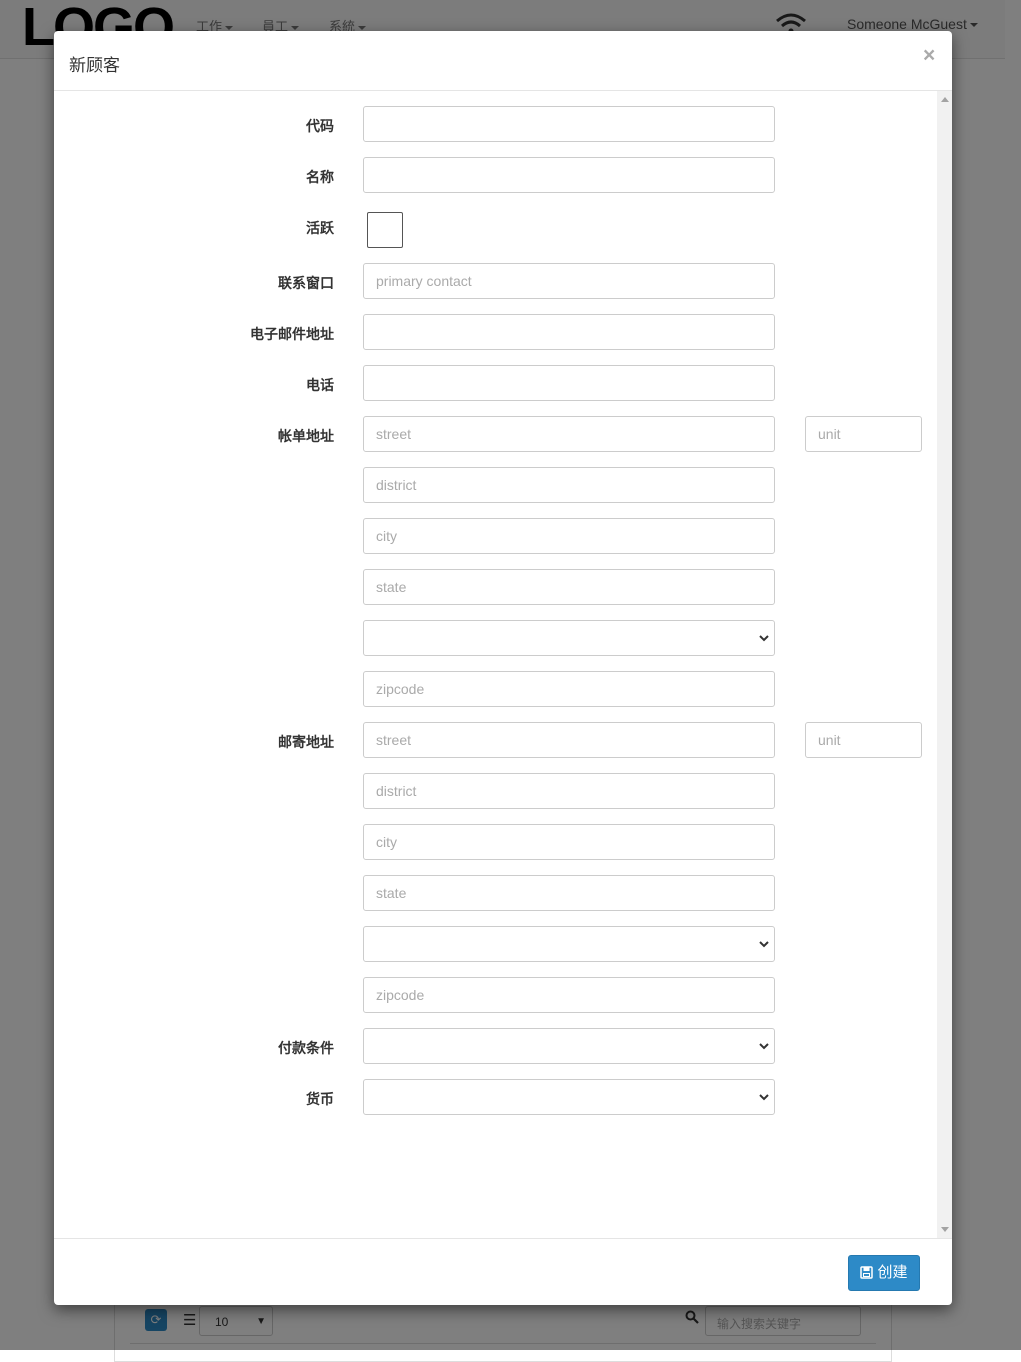 Image resolution: width=1021 pixels, height=1362 pixels. I want to click on create-button: 创建, so click(884, 1273).